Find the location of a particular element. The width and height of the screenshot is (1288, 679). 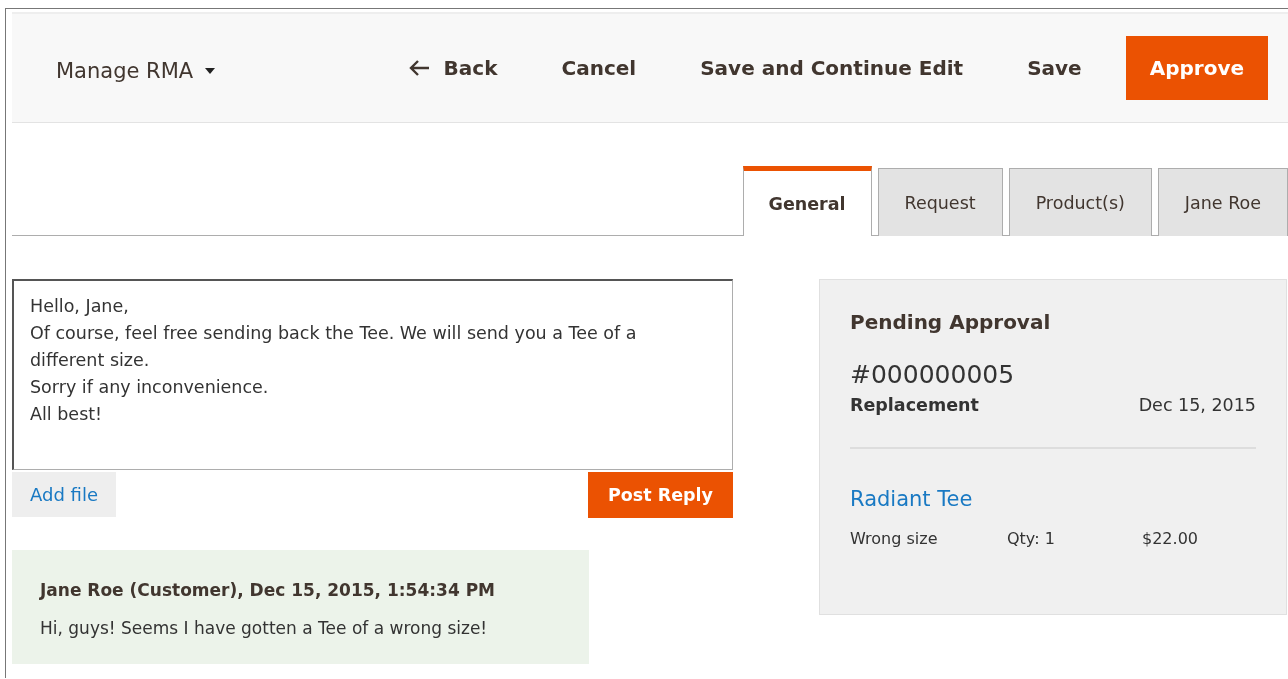

tab: Product(s) is located at coordinates (1080, 202).